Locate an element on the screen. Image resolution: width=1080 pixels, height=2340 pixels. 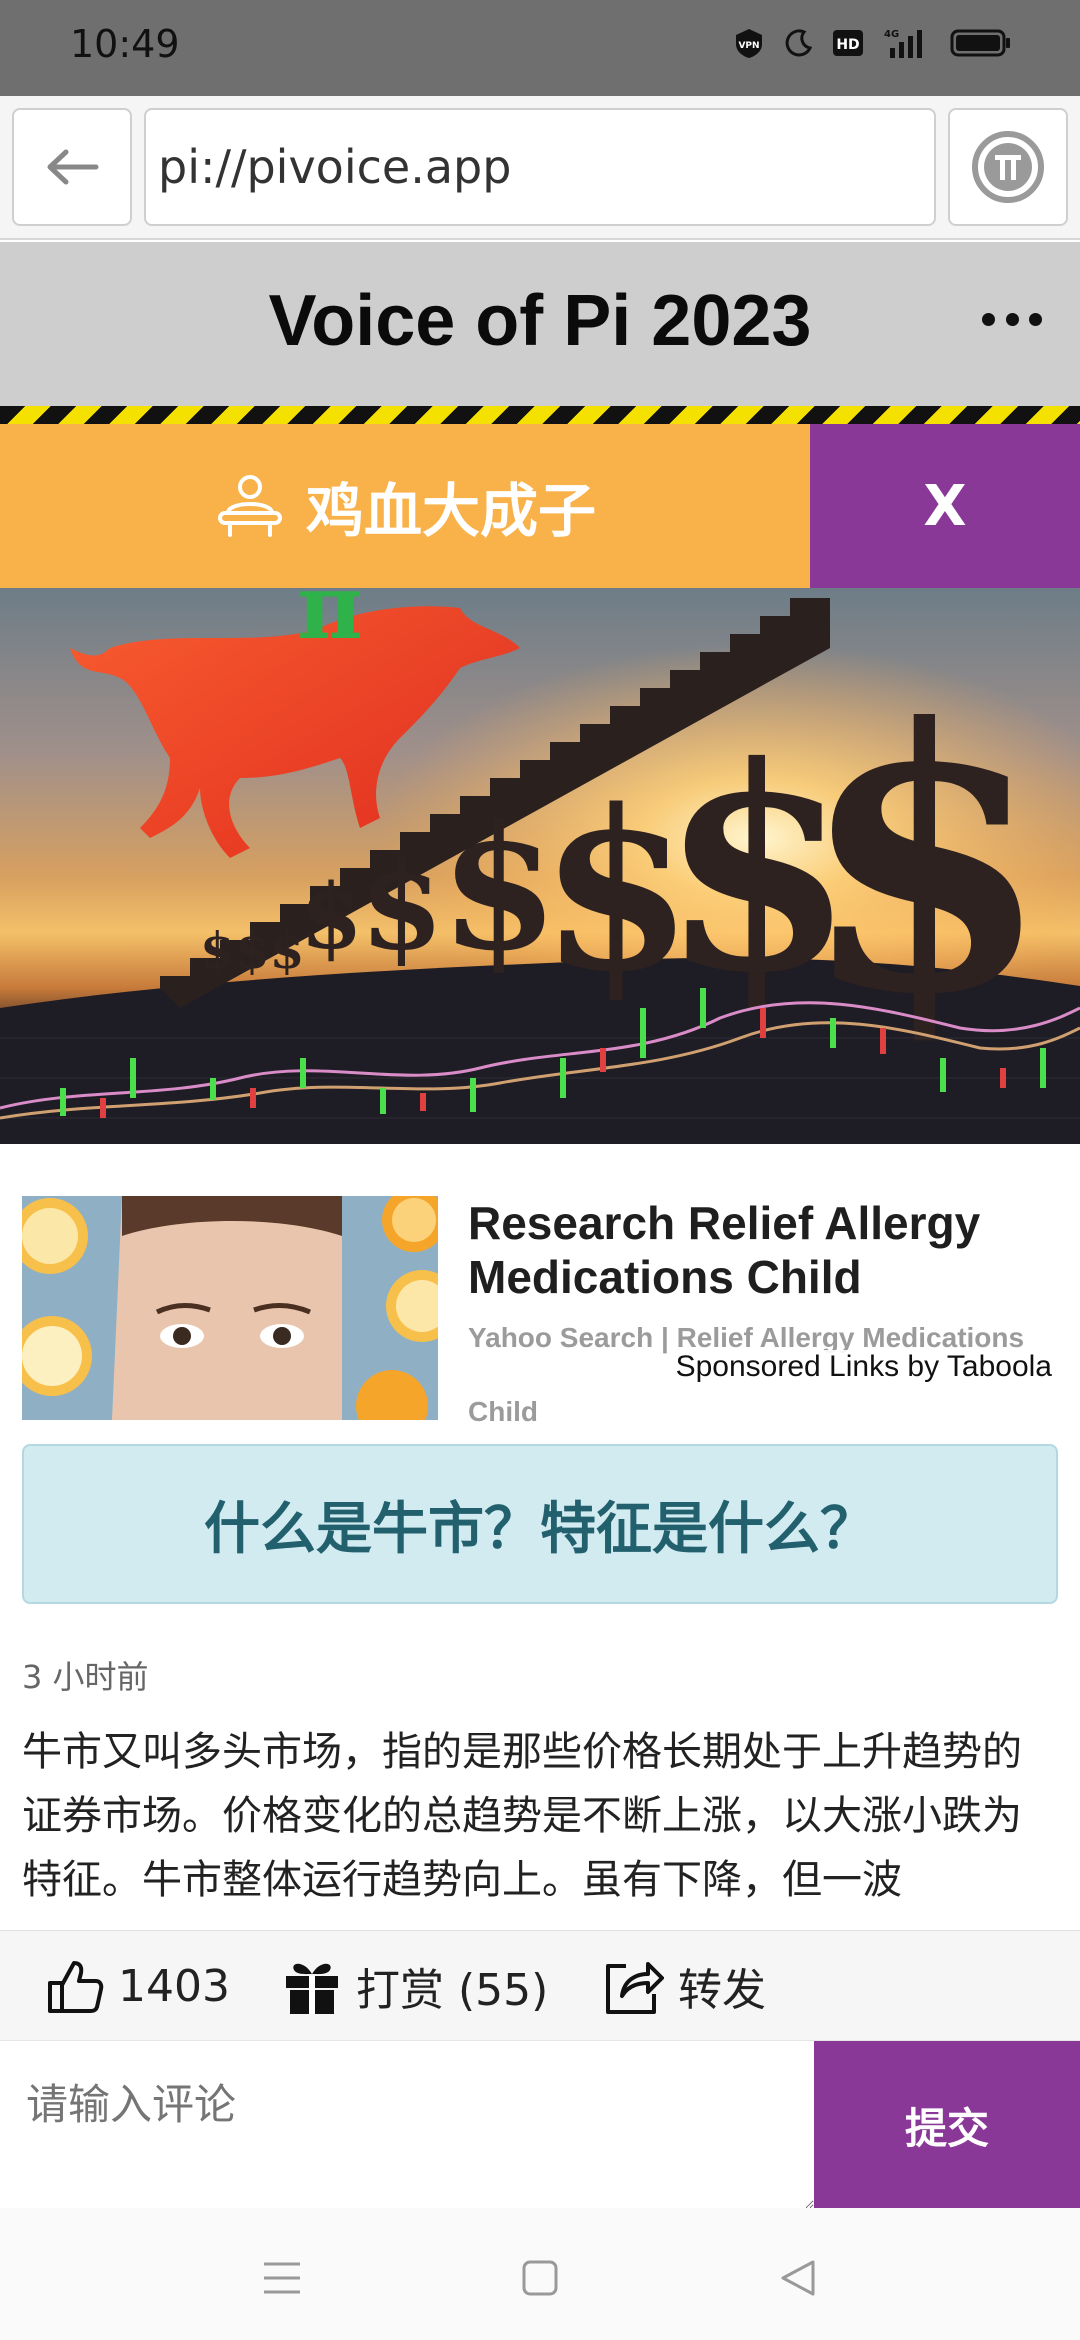
back-nav-button is located at coordinates (798, 2278).